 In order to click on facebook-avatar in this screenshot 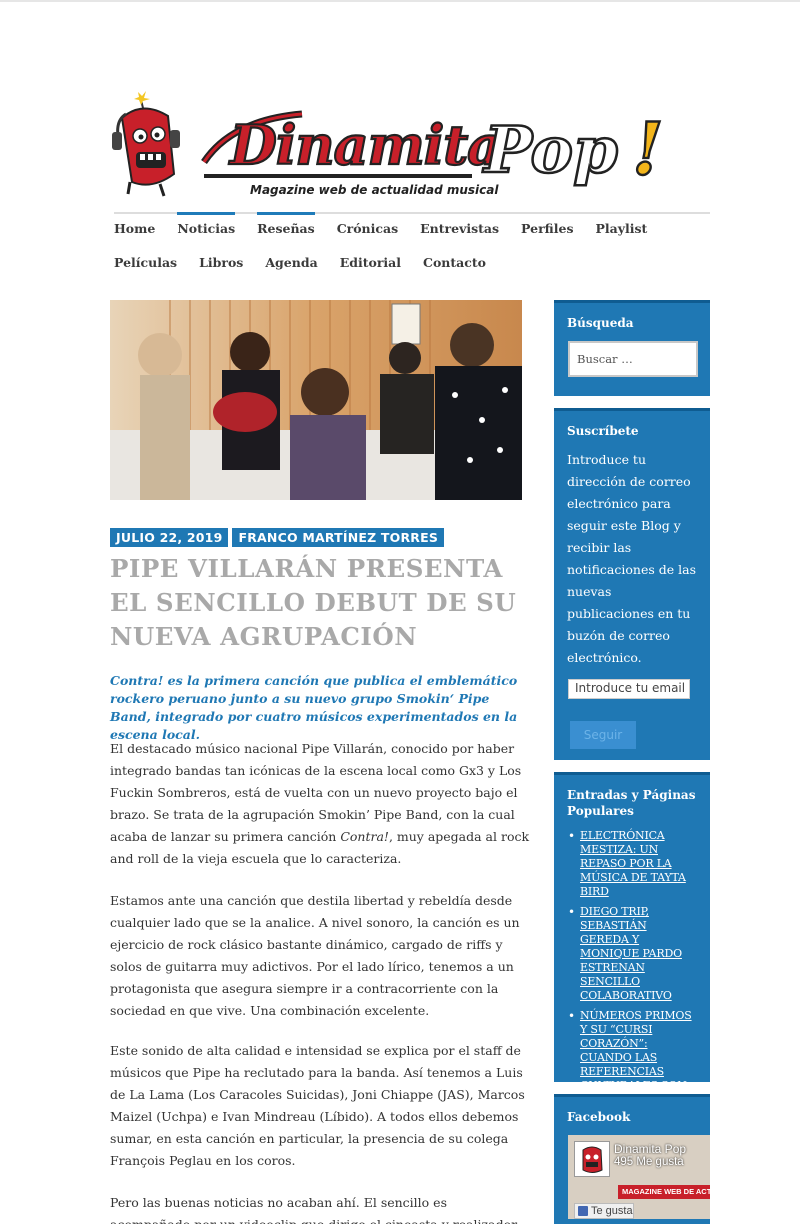, I will do `click(592, 1159)`.